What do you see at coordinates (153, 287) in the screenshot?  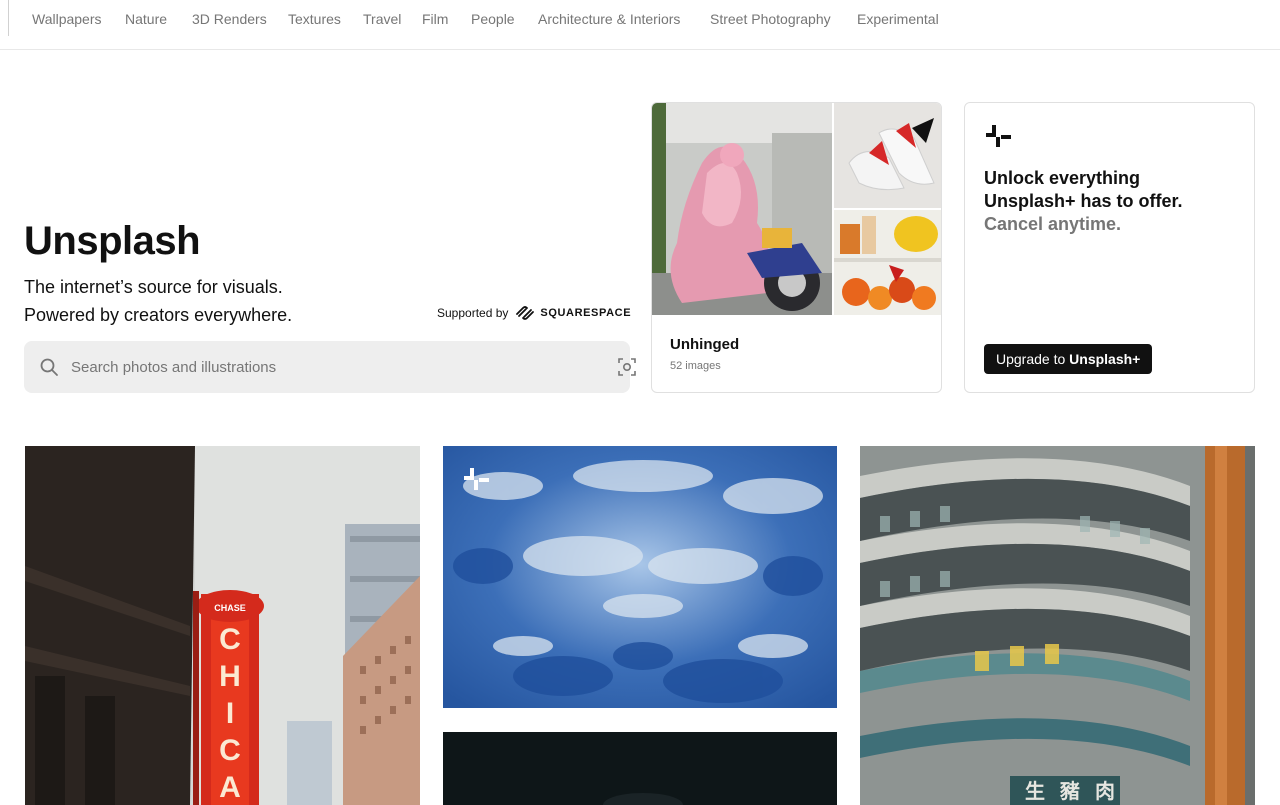 I see `hero-subtitle-line-1: The internet’s source for visuals.` at bounding box center [153, 287].